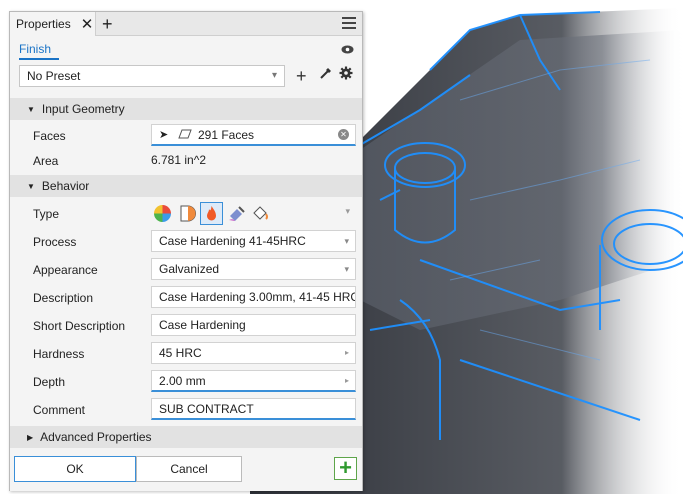 This screenshot has width=683, height=494. I want to click on hardness-row: Hardness 45 HRC ▸, so click(186, 353).